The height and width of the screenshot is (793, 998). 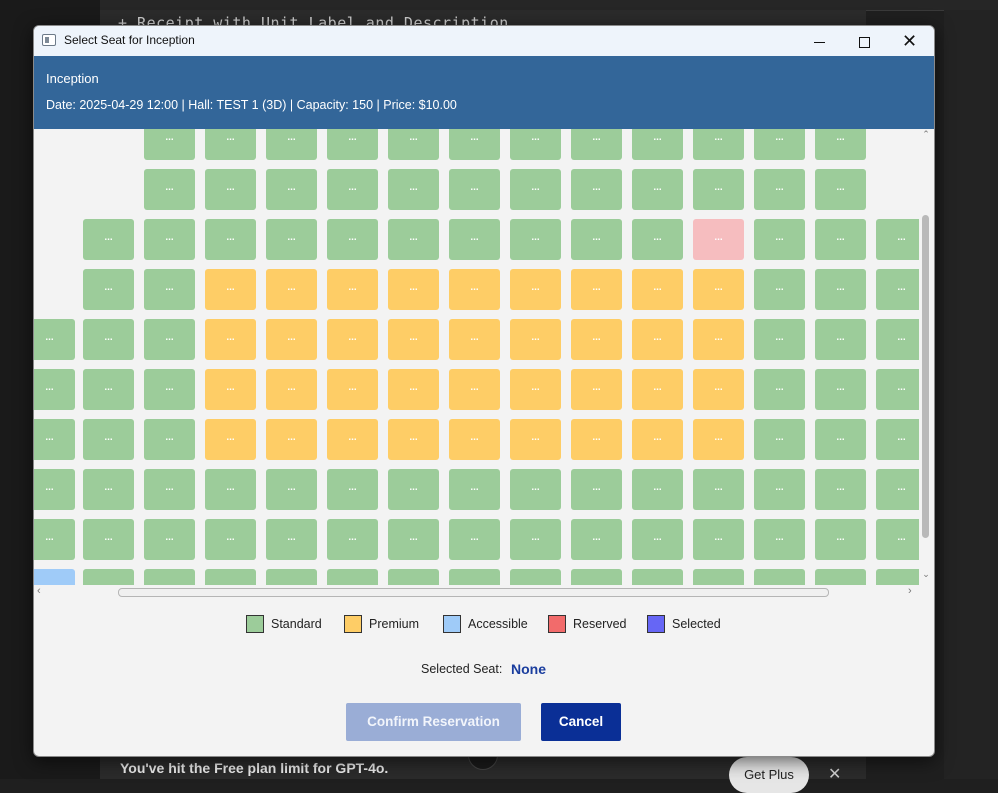 I want to click on window-titlebar: Select Seat for Inception ✕, so click(x=484, y=41).